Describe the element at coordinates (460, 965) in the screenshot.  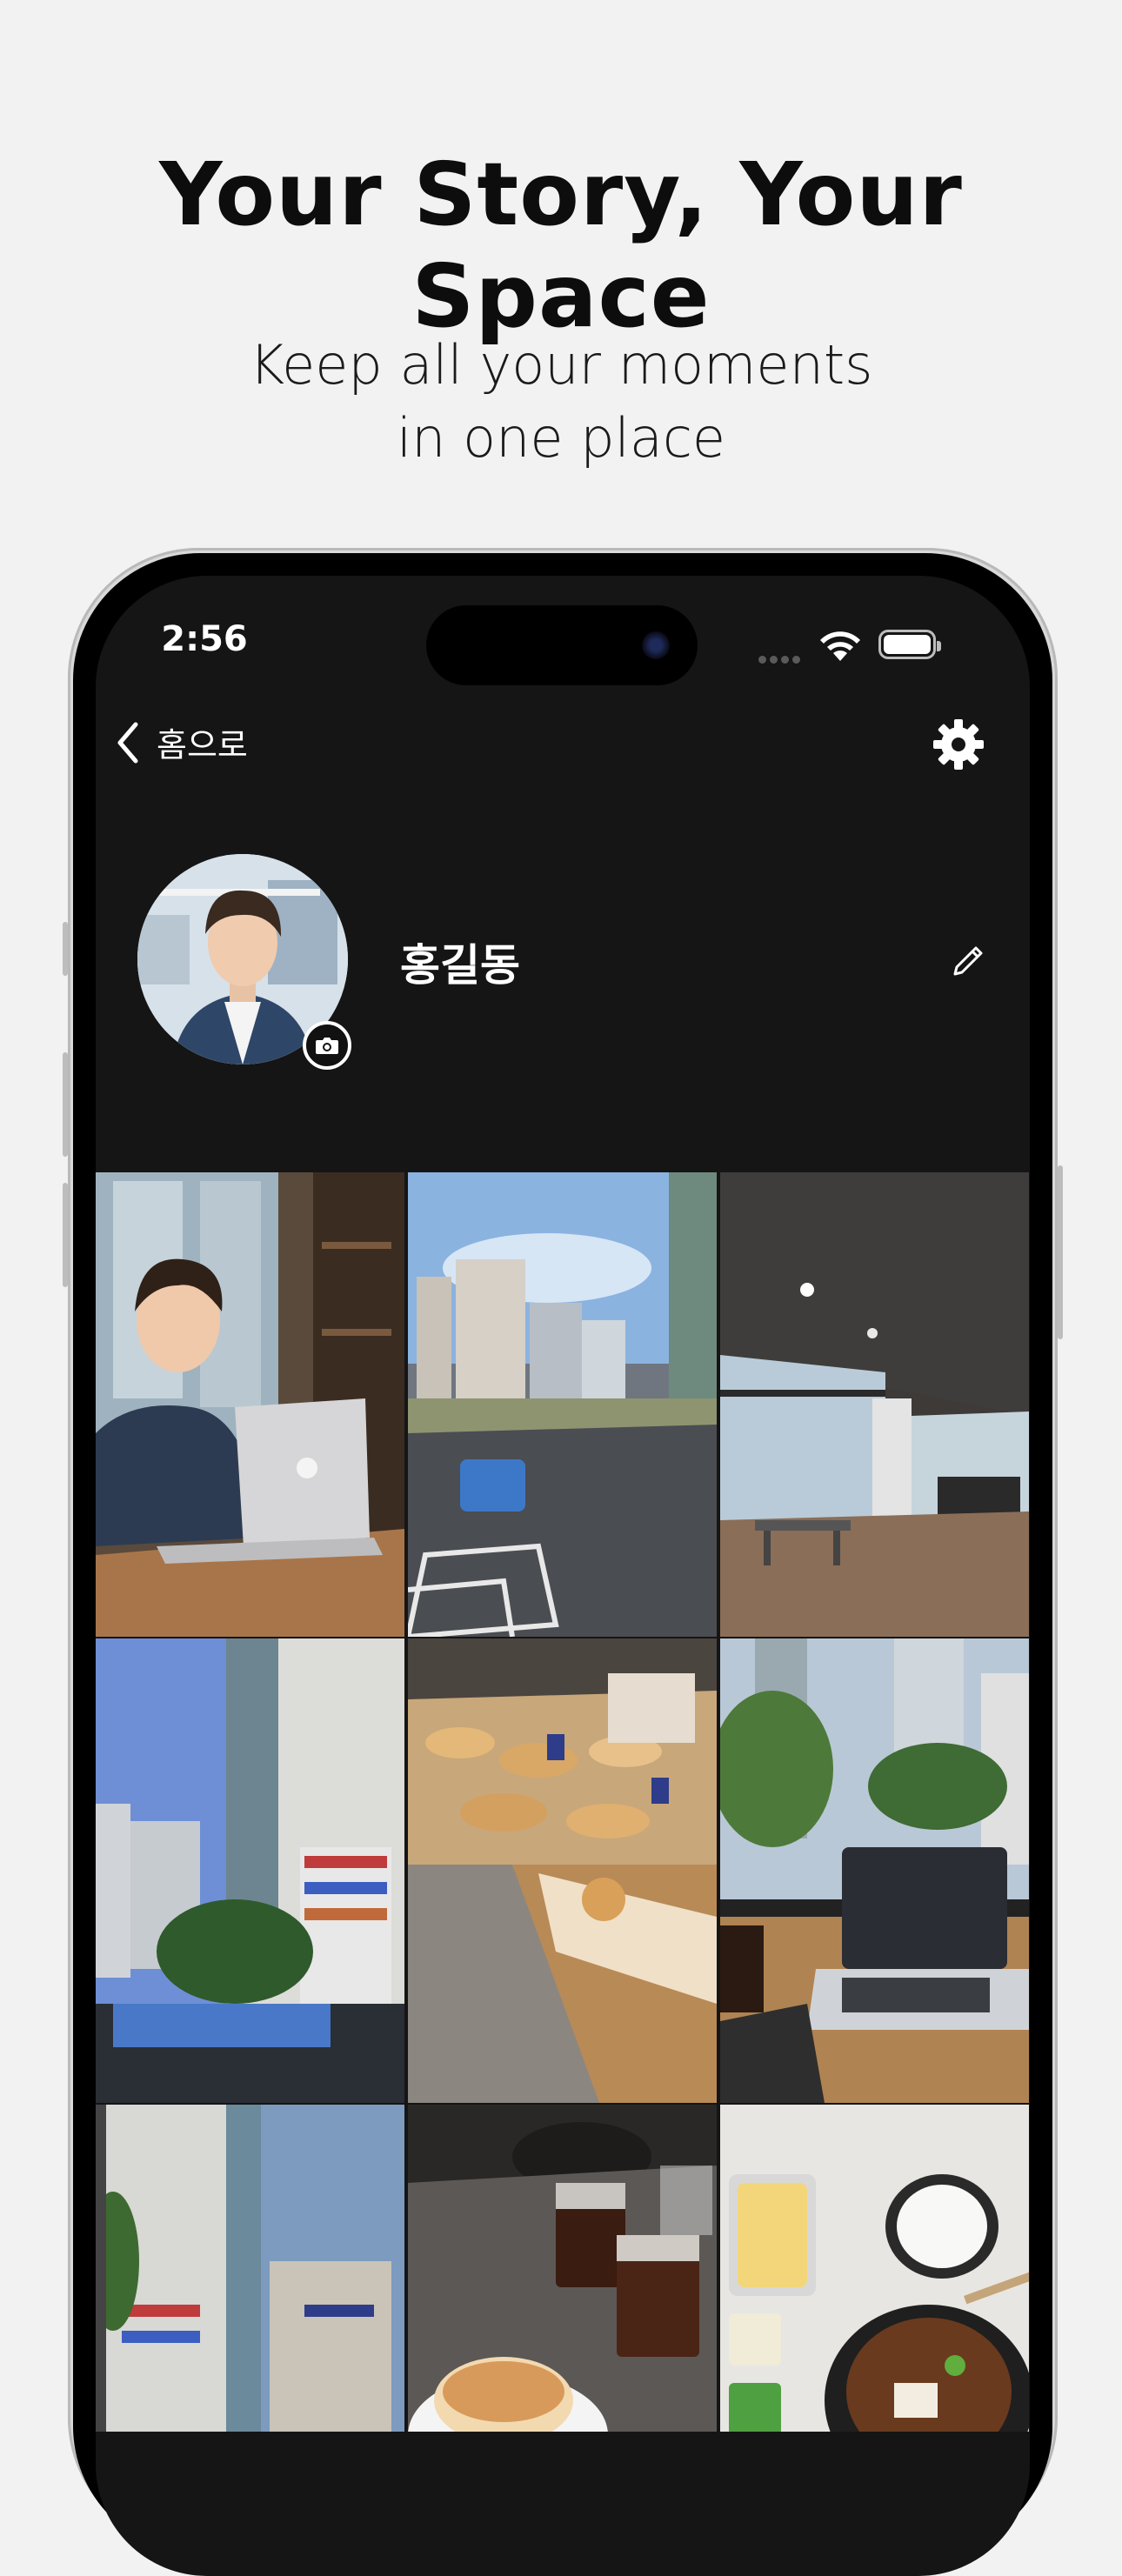
I see `profile-name: 홍길동` at that location.